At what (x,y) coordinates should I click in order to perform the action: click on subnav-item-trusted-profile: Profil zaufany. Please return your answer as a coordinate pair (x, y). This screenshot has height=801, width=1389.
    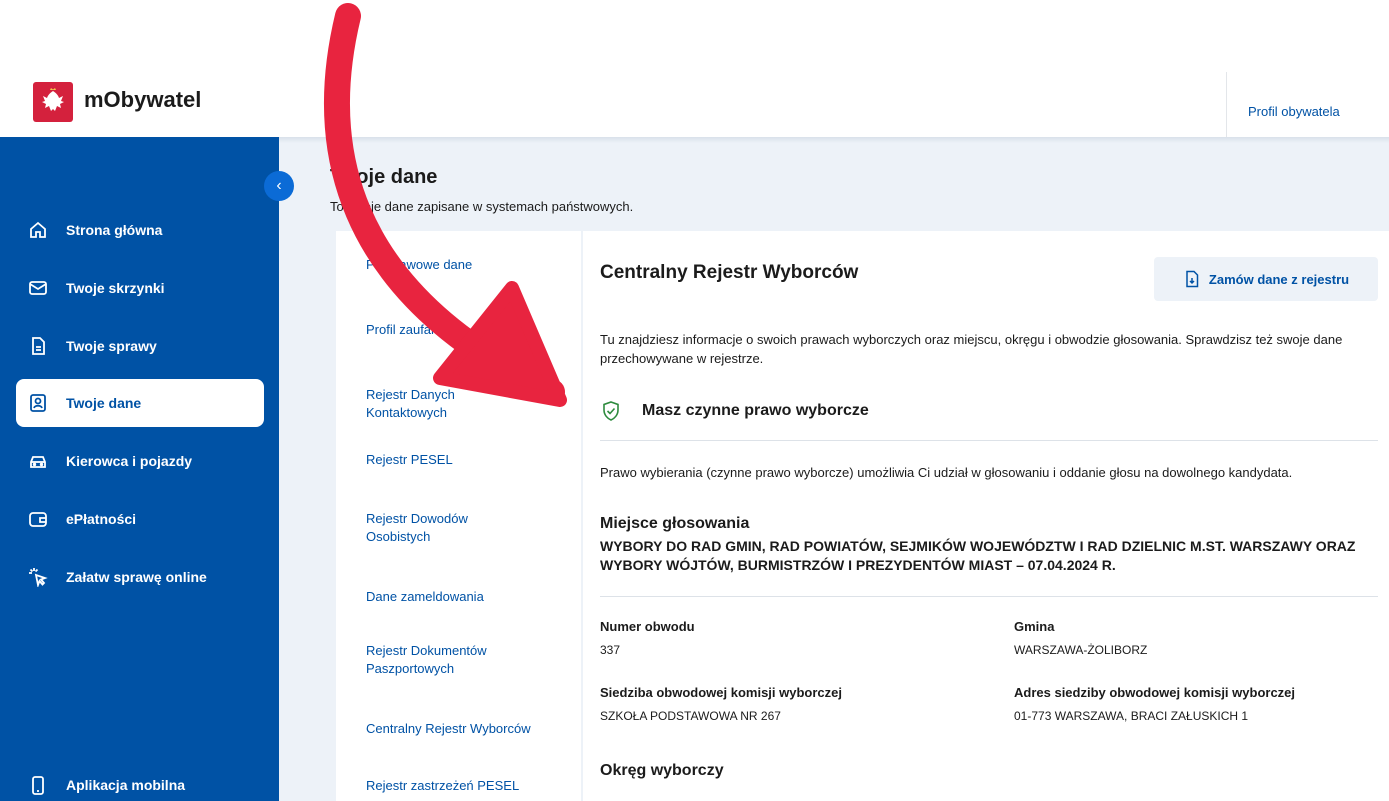
    Looking at the image, I should click on (466, 330).